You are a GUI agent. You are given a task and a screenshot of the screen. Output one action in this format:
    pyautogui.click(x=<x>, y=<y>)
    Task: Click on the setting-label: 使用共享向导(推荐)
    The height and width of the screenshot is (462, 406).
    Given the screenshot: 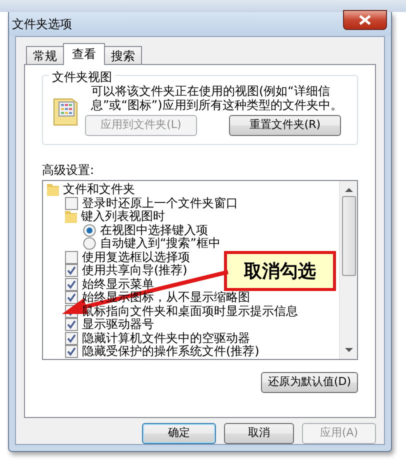 What is the action you would take?
    pyautogui.click(x=135, y=271)
    